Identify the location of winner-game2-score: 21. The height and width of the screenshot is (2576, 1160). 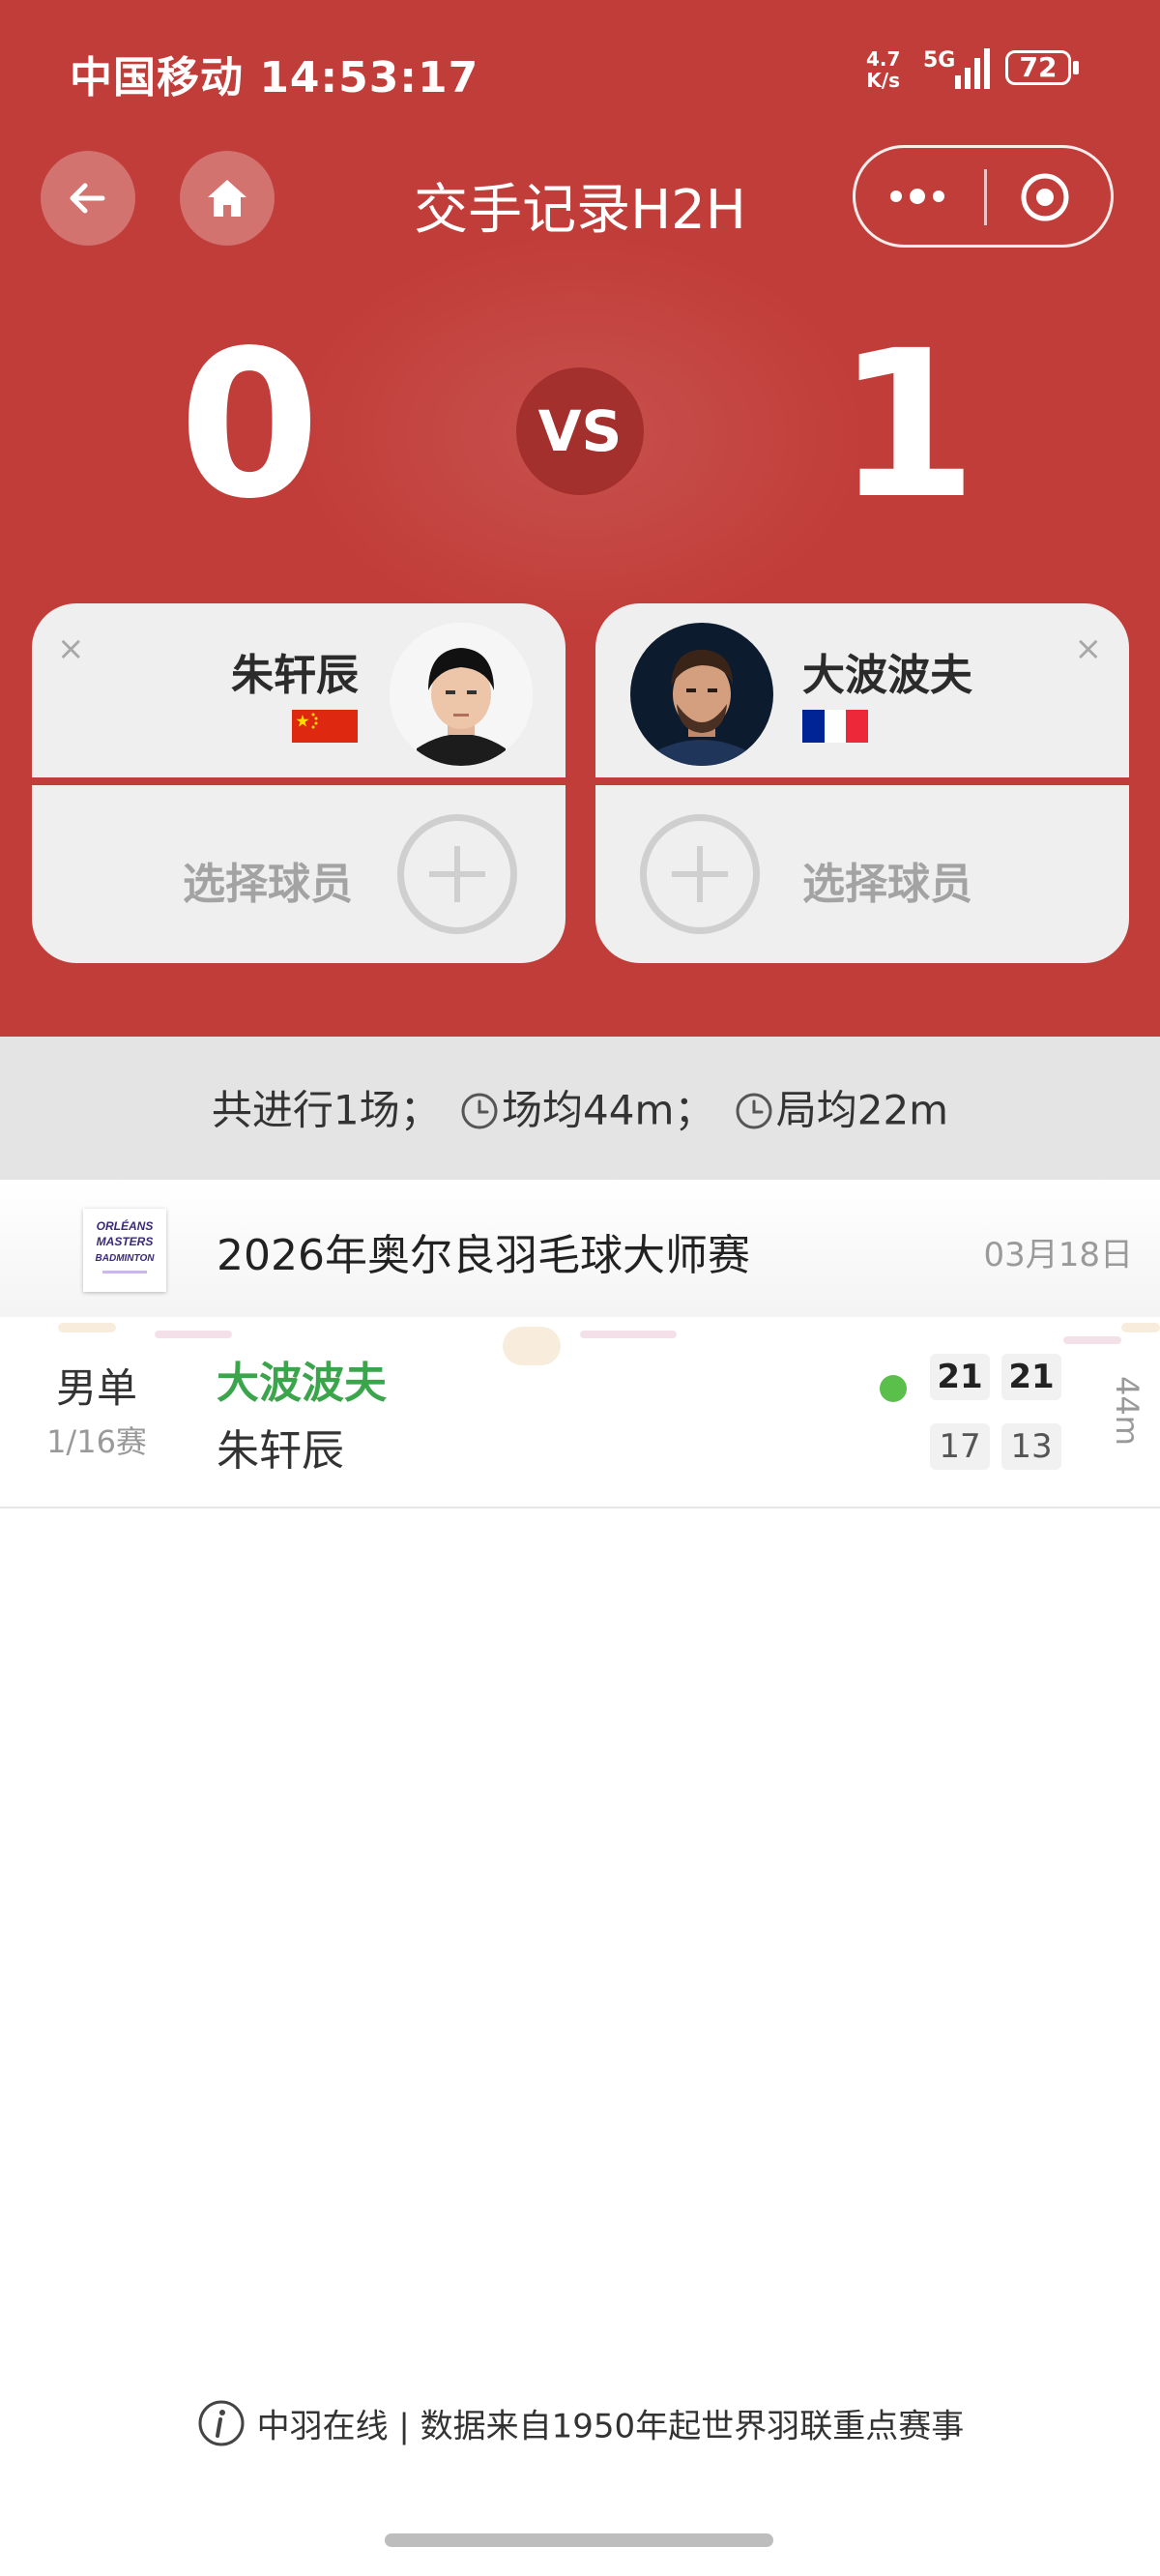
(1031, 1377).